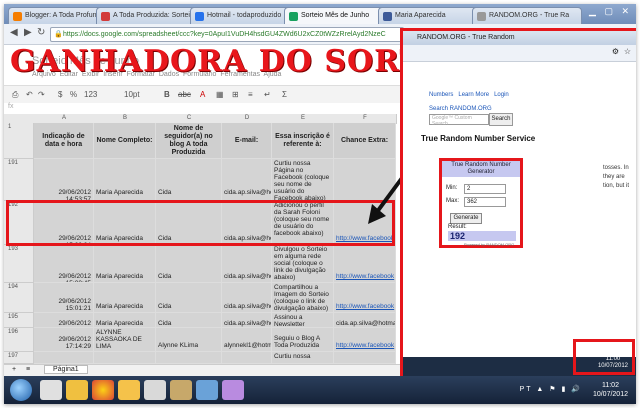 The height and width of the screenshot is (408, 640). Describe the element at coordinates (64, 180) in the screenshot. I see `table-cell-date: 29/06/2012 14:53:57` at that location.